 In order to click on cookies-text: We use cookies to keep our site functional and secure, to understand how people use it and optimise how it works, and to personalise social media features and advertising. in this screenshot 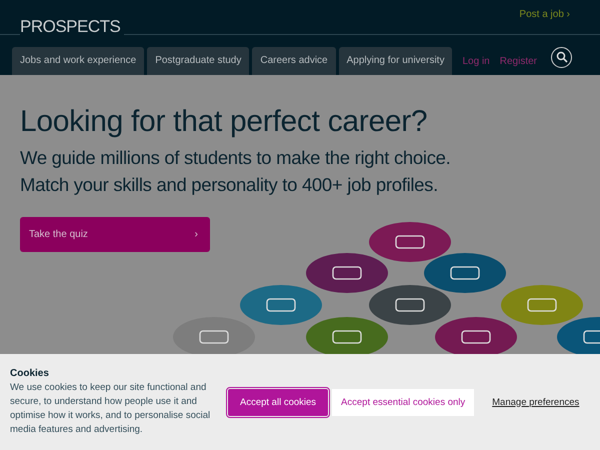, I will do `click(111, 408)`.